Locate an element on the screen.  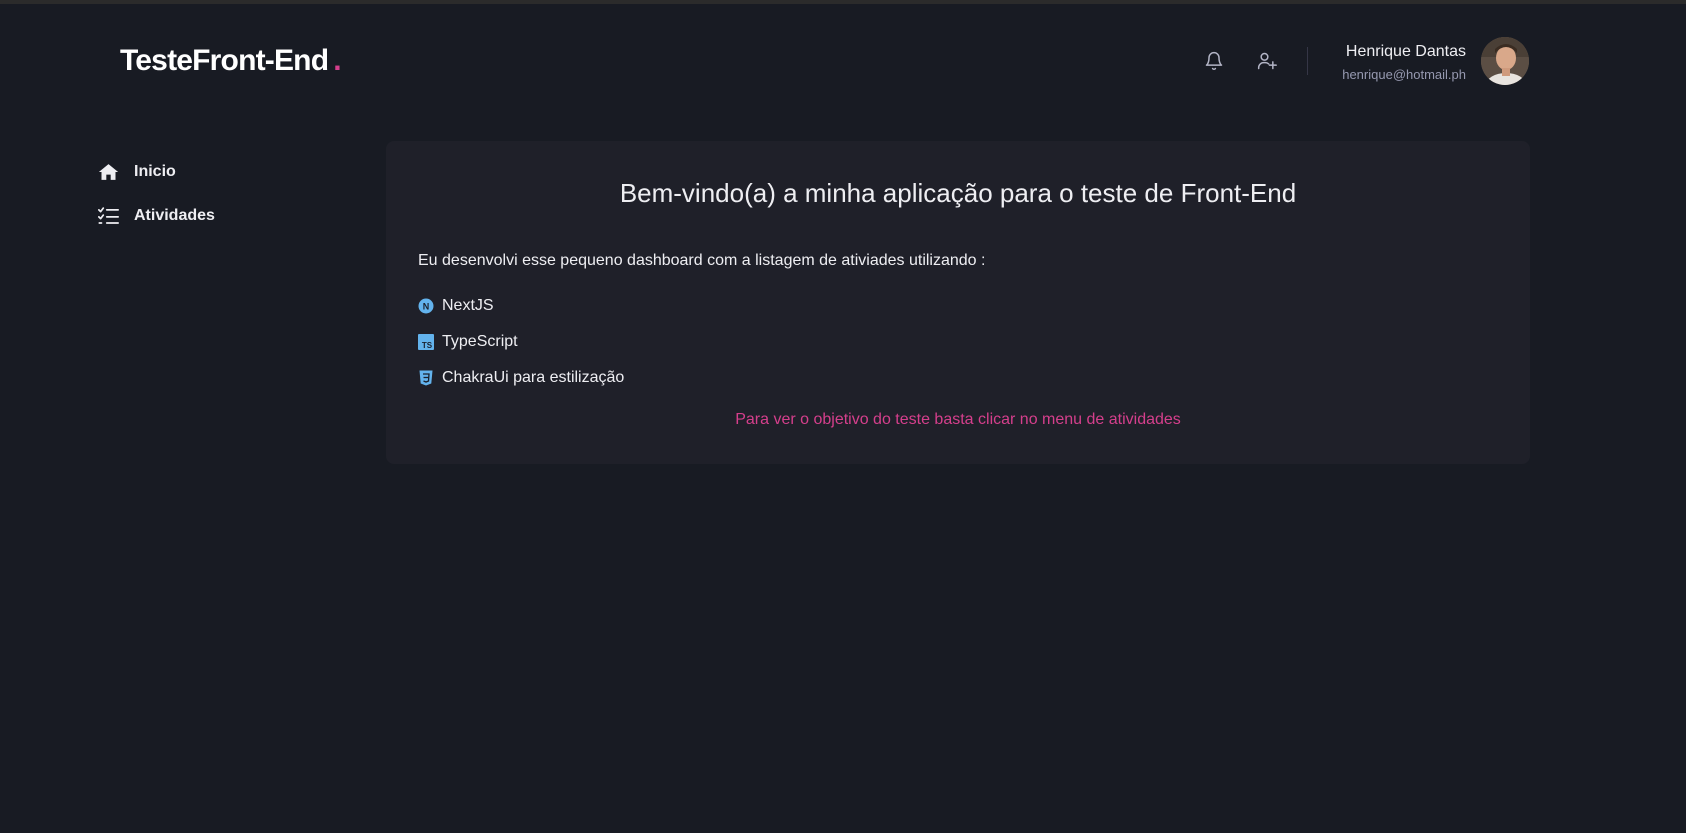
user-profile: Henrique Dantas henrique@hotmail.ph is located at coordinates (1404, 62).